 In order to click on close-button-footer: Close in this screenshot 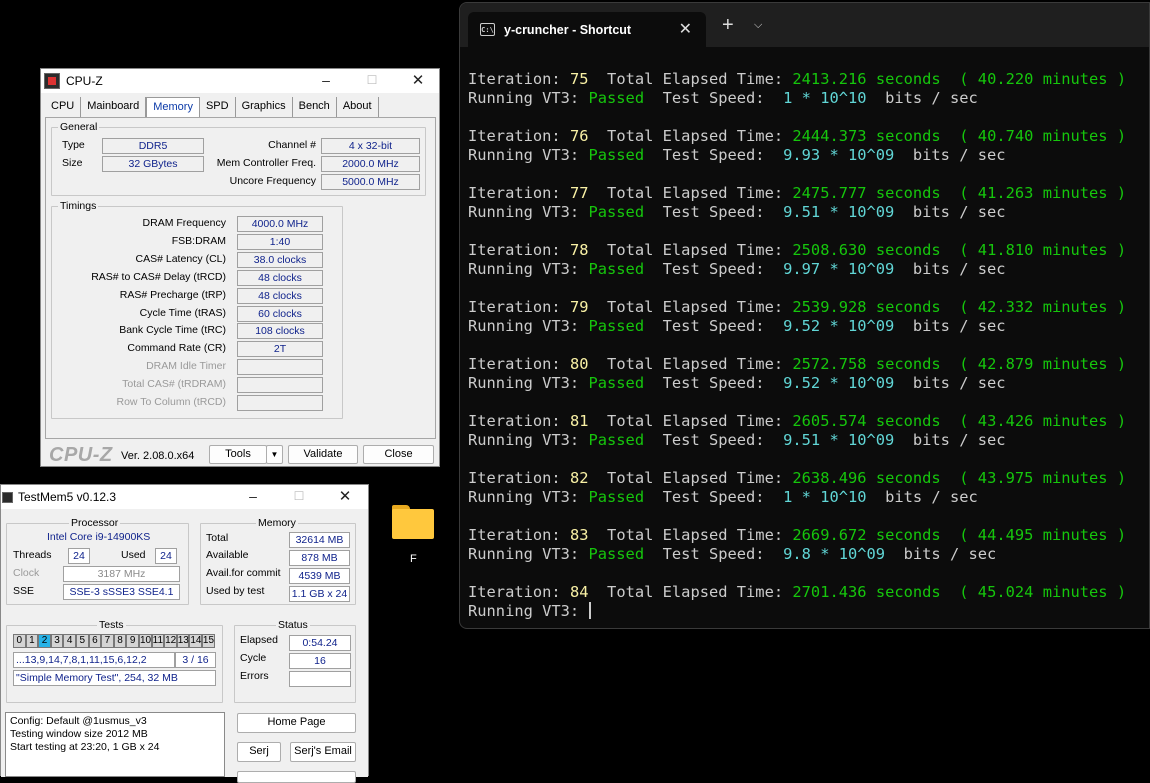, I will do `click(398, 454)`.